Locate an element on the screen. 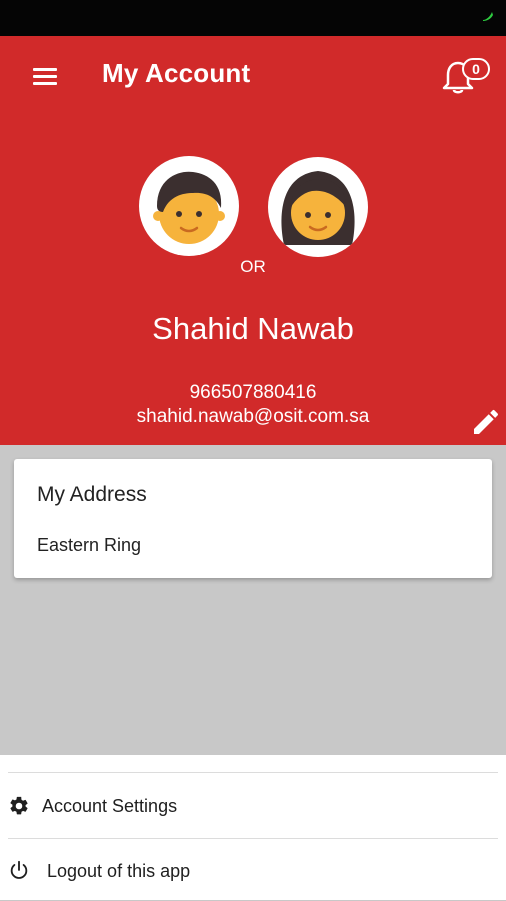 This screenshot has width=506, height=901. page-title: My Account is located at coordinates (176, 73).